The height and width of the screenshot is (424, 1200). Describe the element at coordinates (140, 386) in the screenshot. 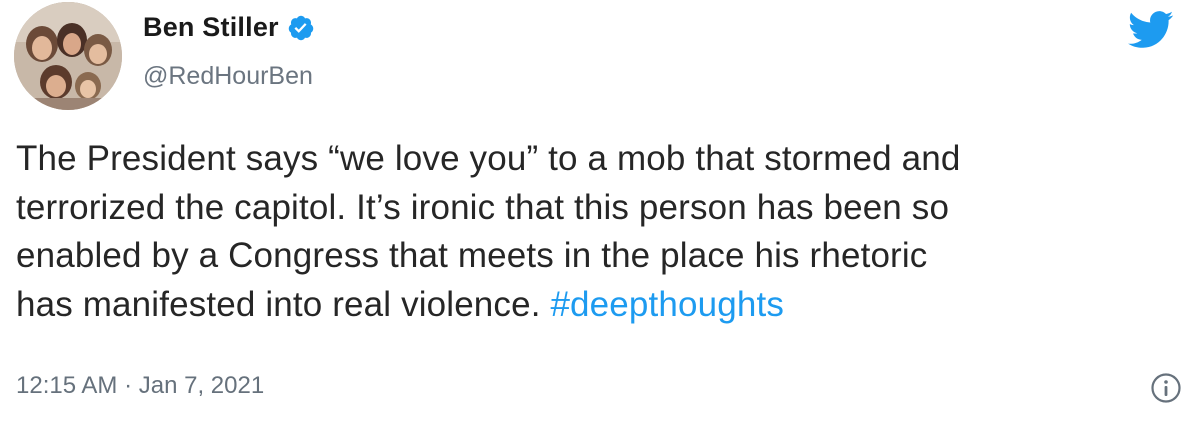

I see `tweet-timestamp: 12:15 AM · Jan 7, 2021` at that location.